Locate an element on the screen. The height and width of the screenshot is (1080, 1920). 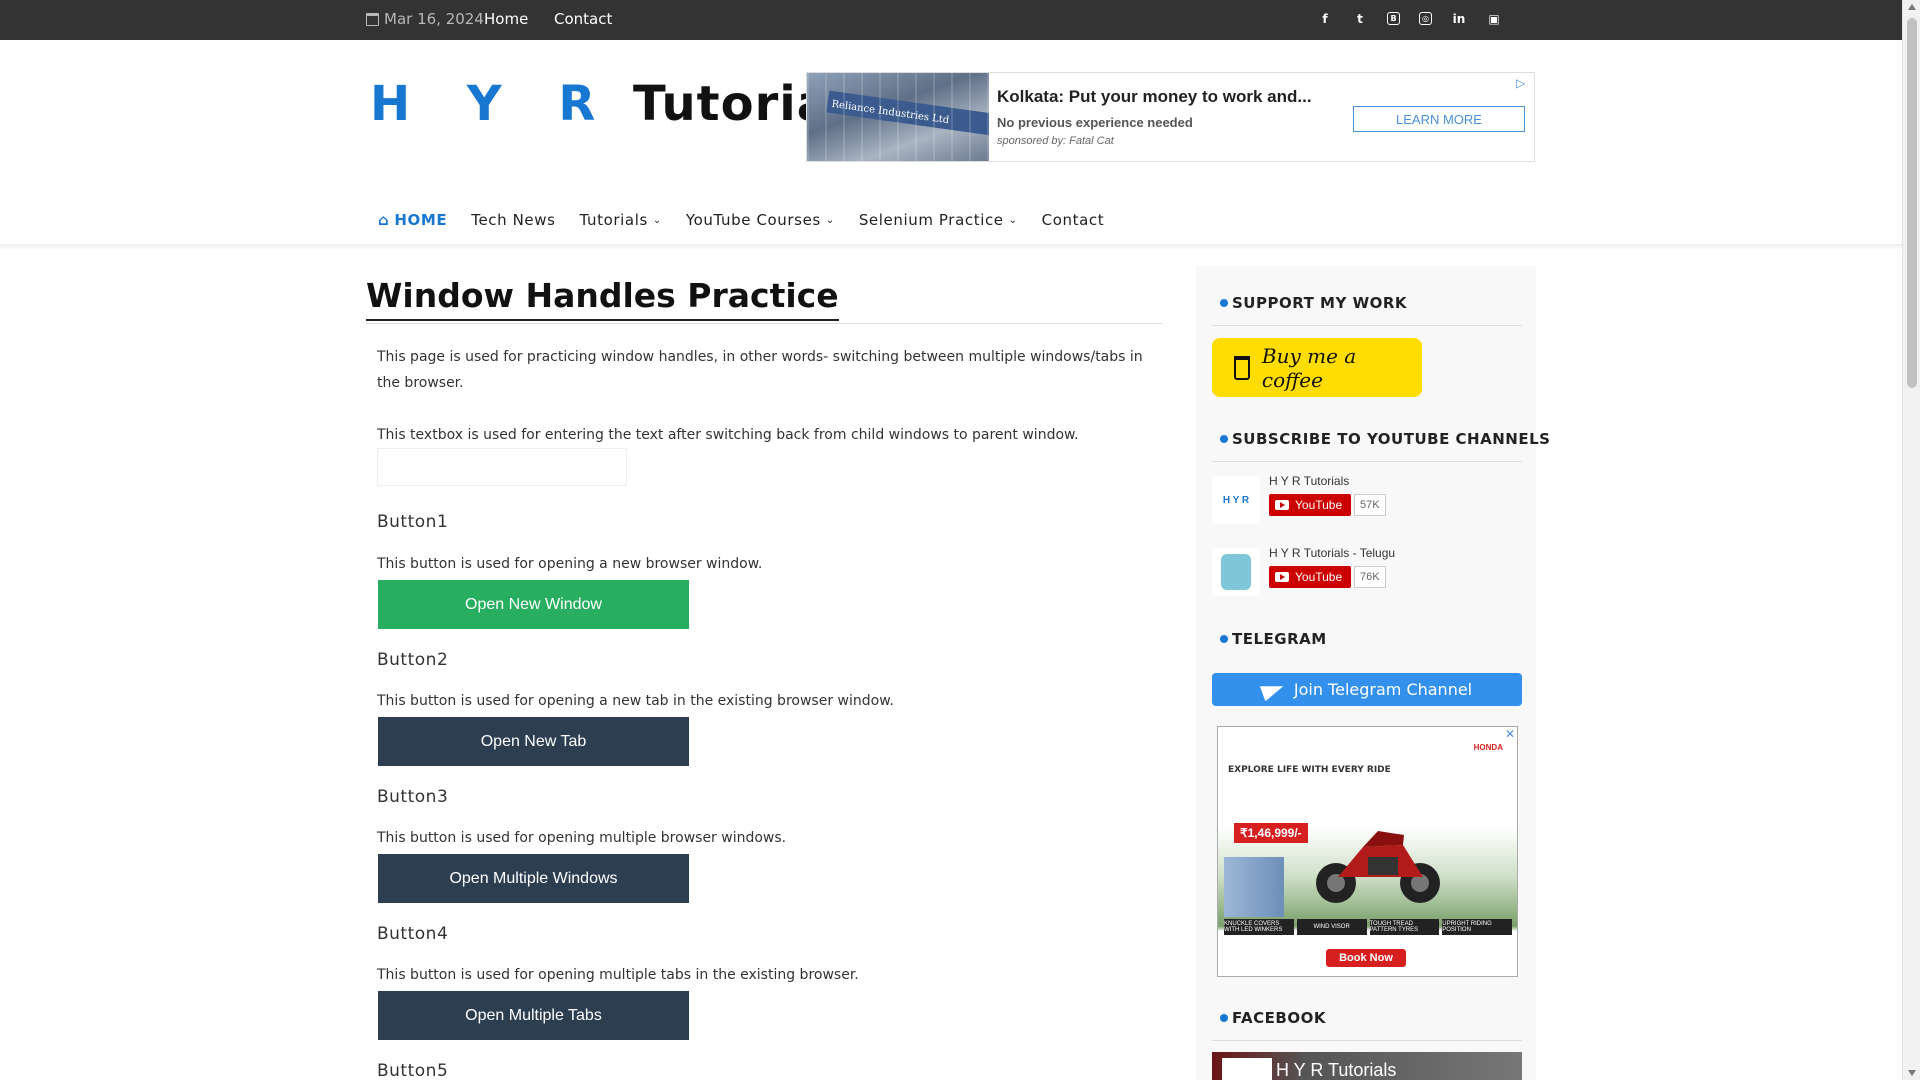
page-scrollbar is located at coordinates (1911, 540).